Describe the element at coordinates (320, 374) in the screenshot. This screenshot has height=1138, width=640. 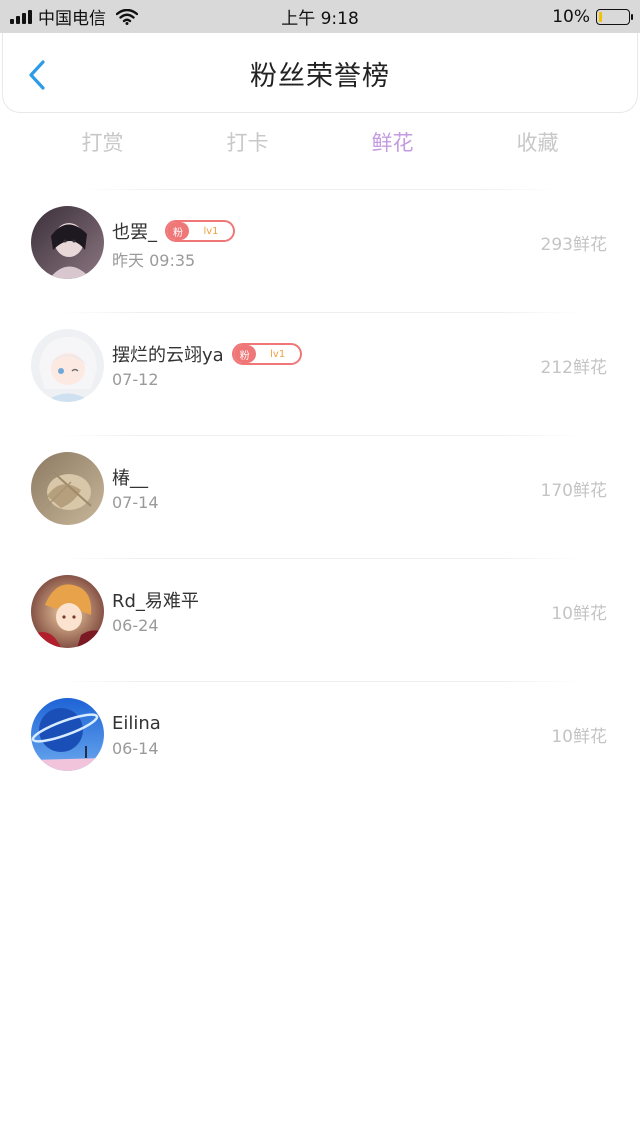
I see `list-item: 摆烂的云翊ya 粉 lv1 07-12 212鲜花` at that location.